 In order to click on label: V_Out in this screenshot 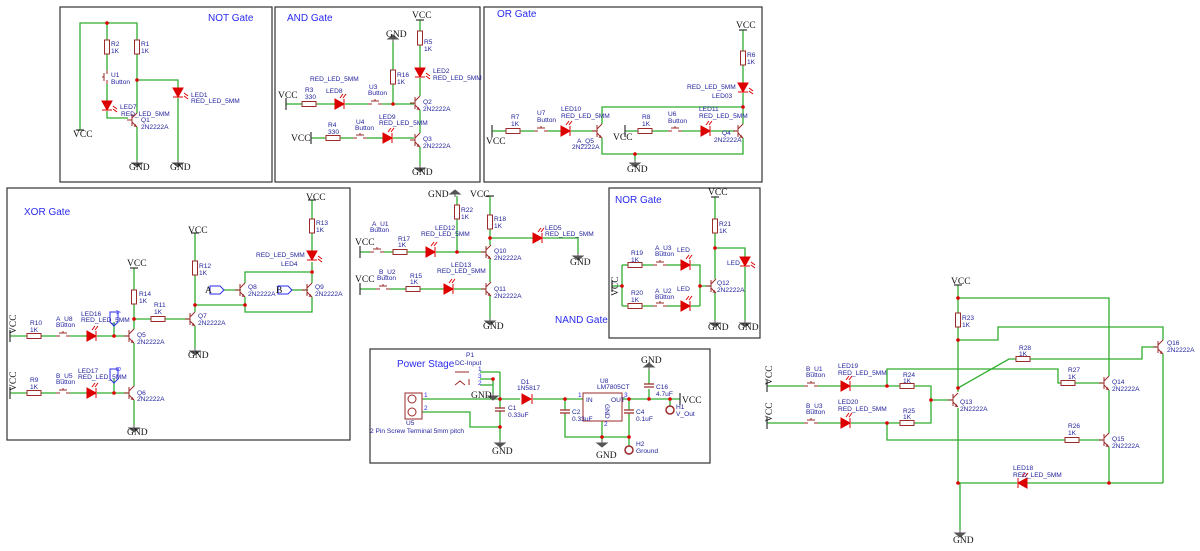, I will do `click(685, 414)`.